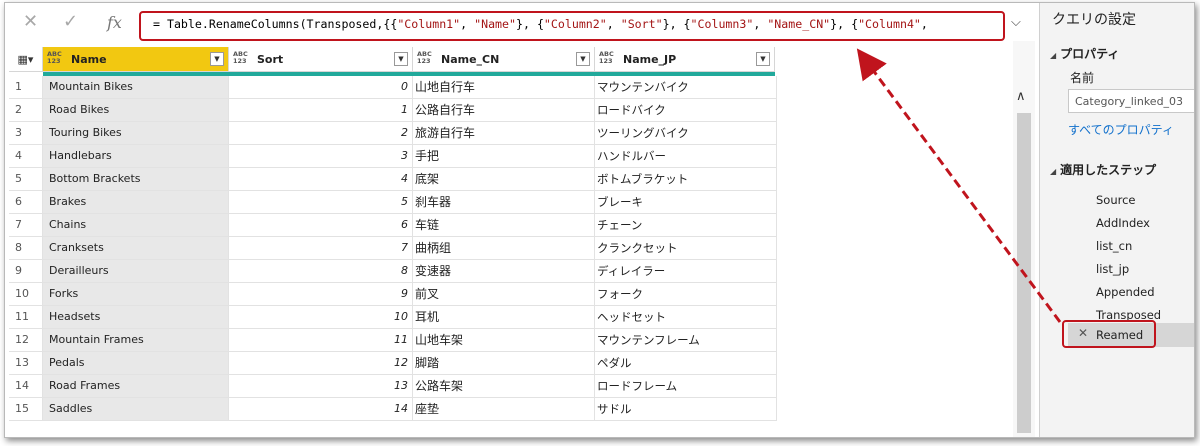  I want to click on table-row: 3 Touring Bikes 2 旅游自行车 ツーリングバイク, so click(393, 133).